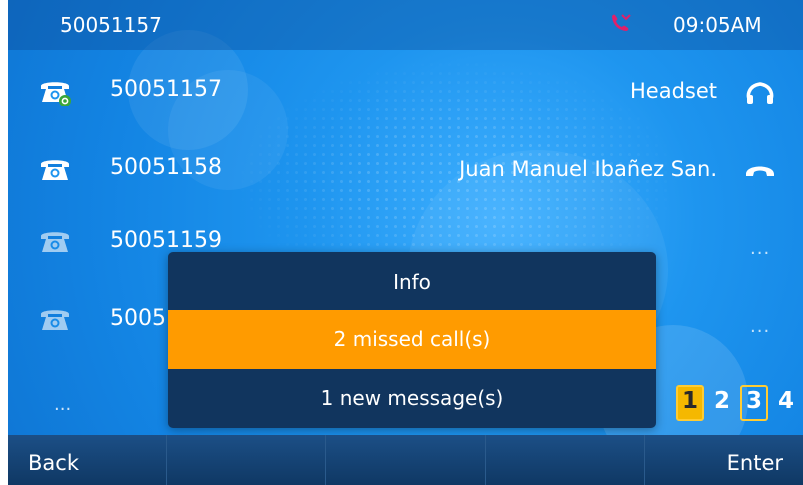  What do you see at coordinates (405, 170) in the screenshot?
I see `line-key-2: 50051158 Juan Manuel Ibañez San.` at bounding box center [405, 170].